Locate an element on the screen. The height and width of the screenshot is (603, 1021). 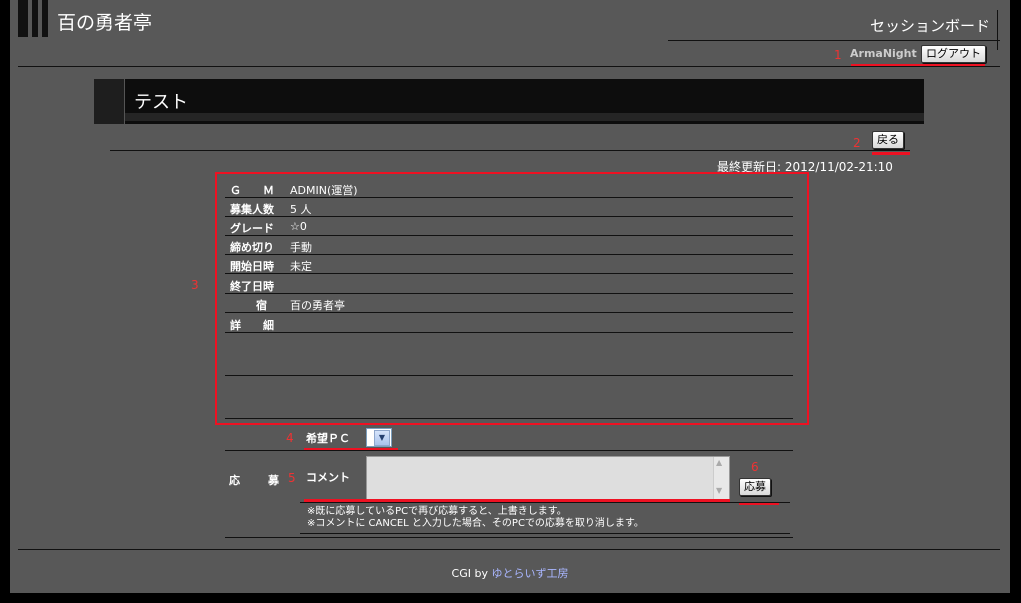
pc-select: ▼ is located at coordinates (379, 437).